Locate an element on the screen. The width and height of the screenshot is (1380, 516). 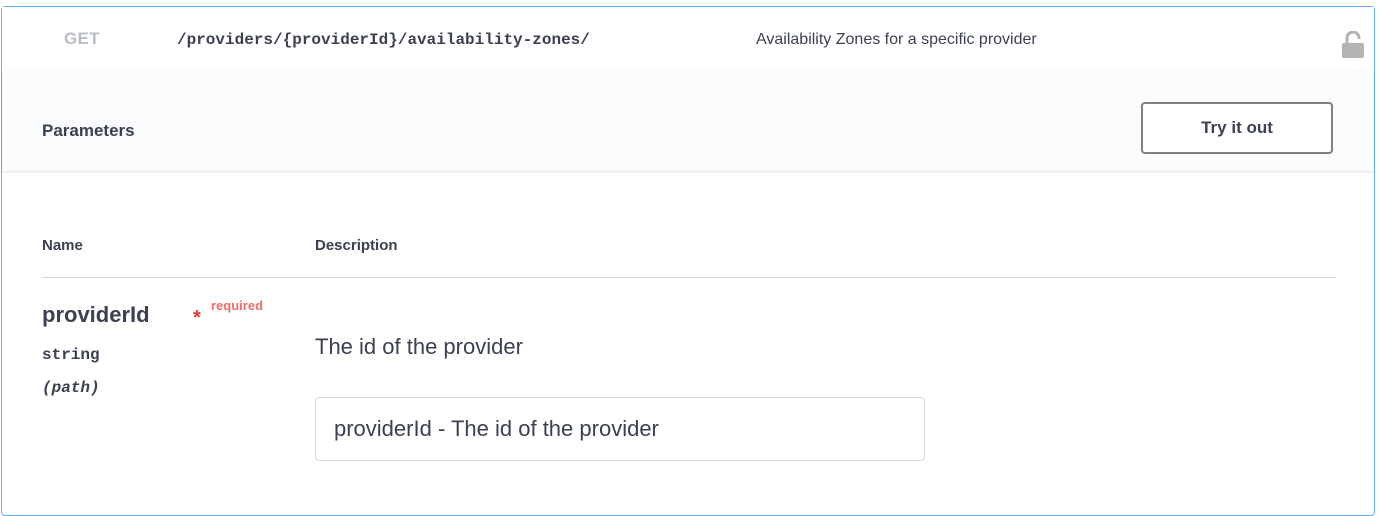
parameter-type: string is located at coordinates (71, 355).